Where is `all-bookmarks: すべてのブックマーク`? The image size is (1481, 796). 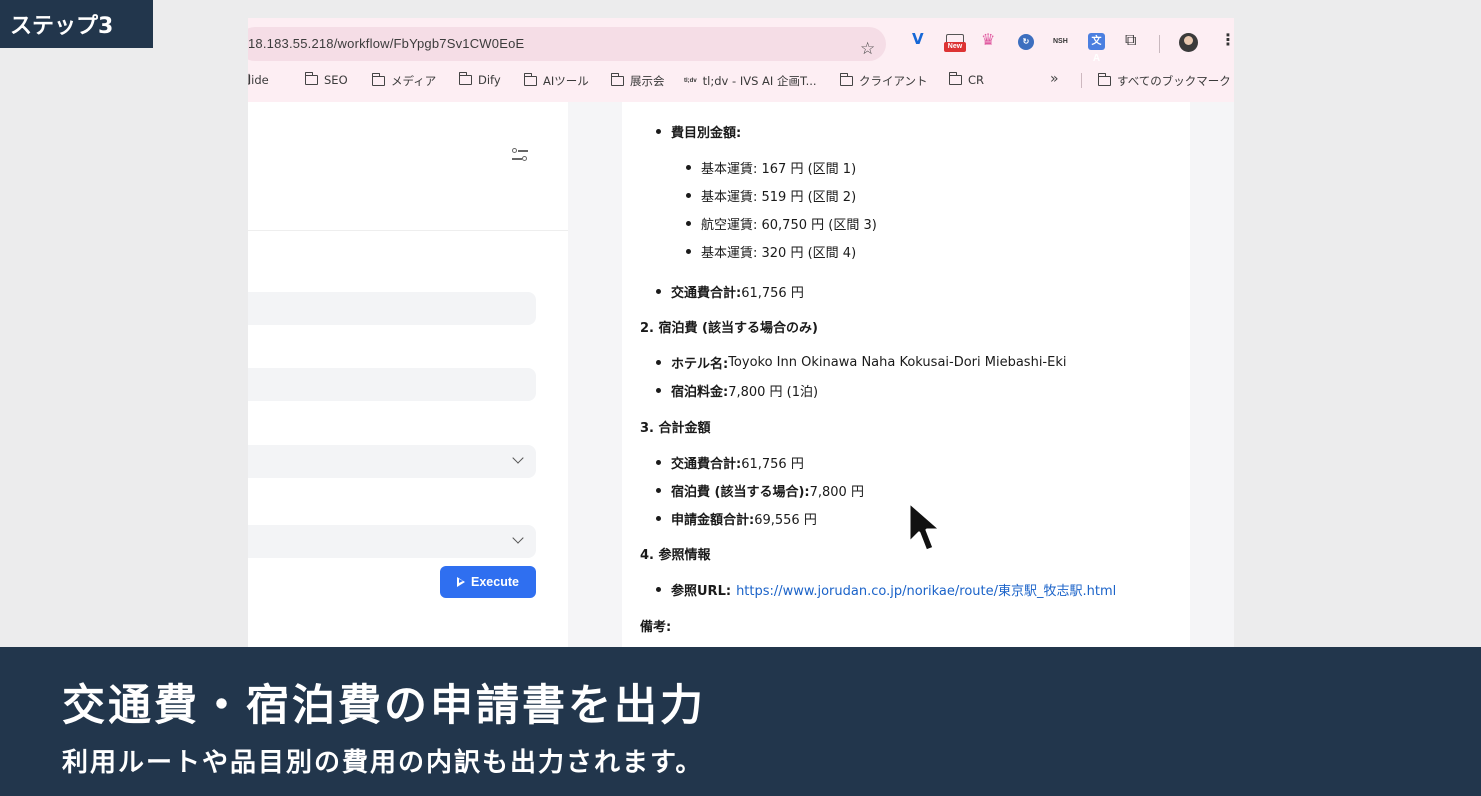
all-bookmarks: すべてのブックマーク is located at coordinates (1164, 81).